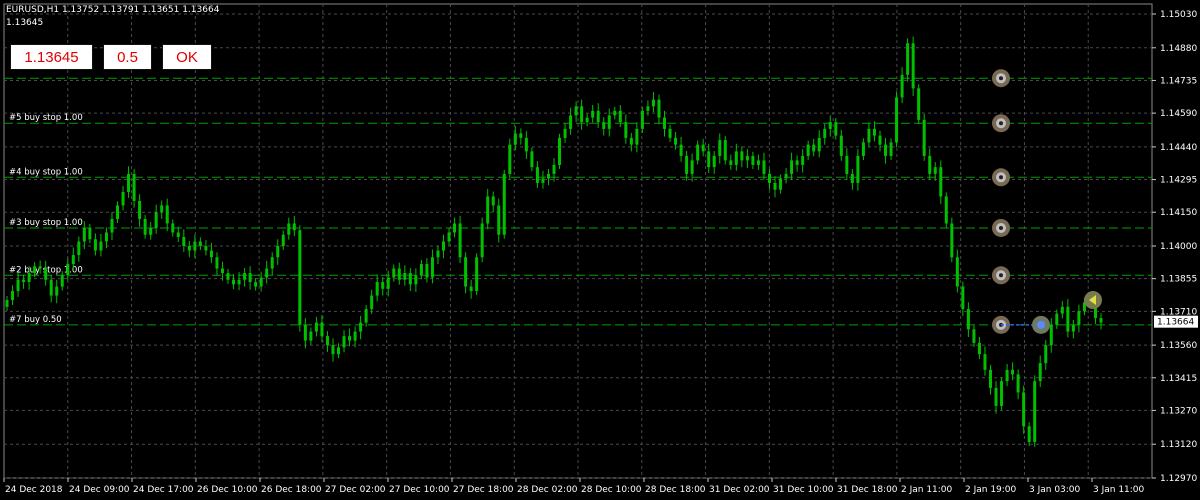 This screenshot has height=500, width=1200. What do you see at coordinates (34, 490) in the screenshot?
I see `x-tick-label: 24 Dec 2018` at bounding box center [34, 490].